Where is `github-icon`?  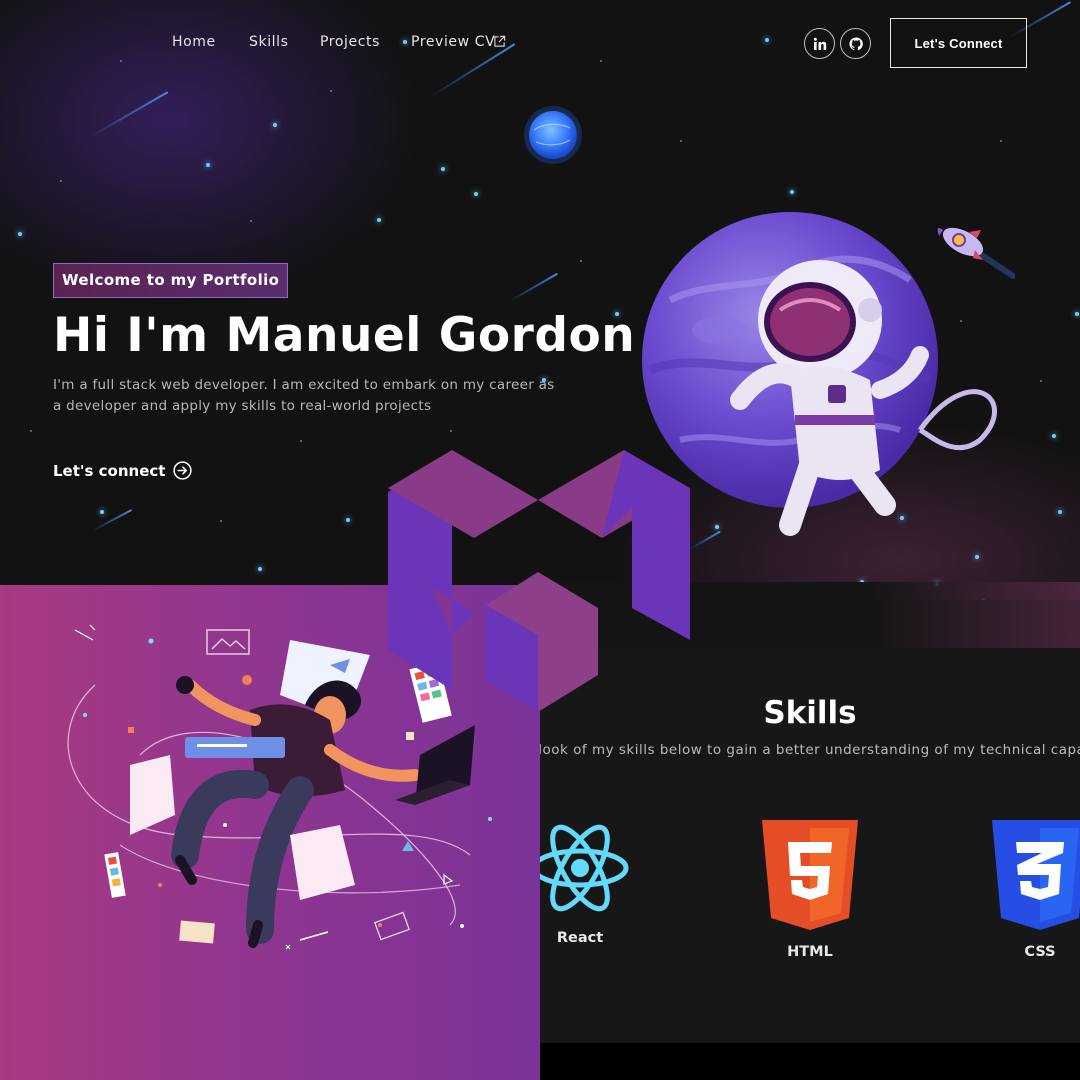
github-icon is located at coordinates (855, 43).